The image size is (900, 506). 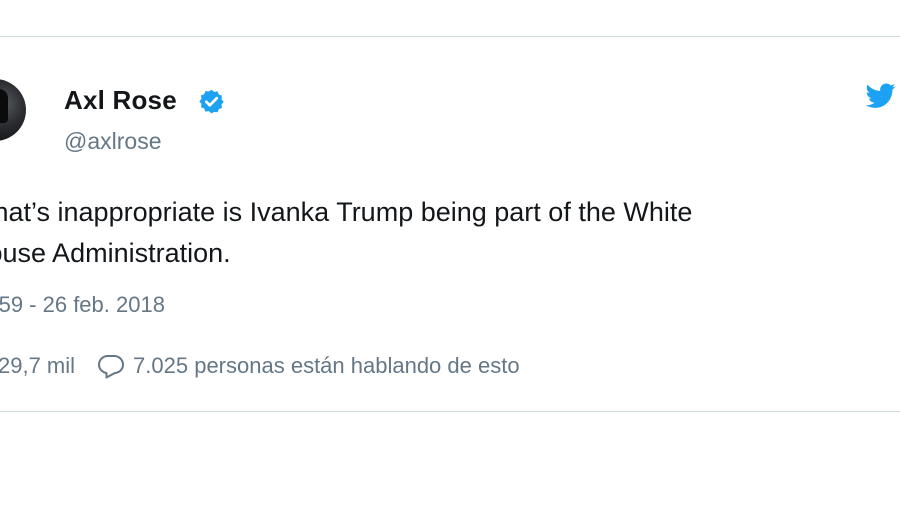 What do you see at coordinates (113, 141) in the screenshot?
I see `user-handle: @axlrose` at bounding box center [113, 141].